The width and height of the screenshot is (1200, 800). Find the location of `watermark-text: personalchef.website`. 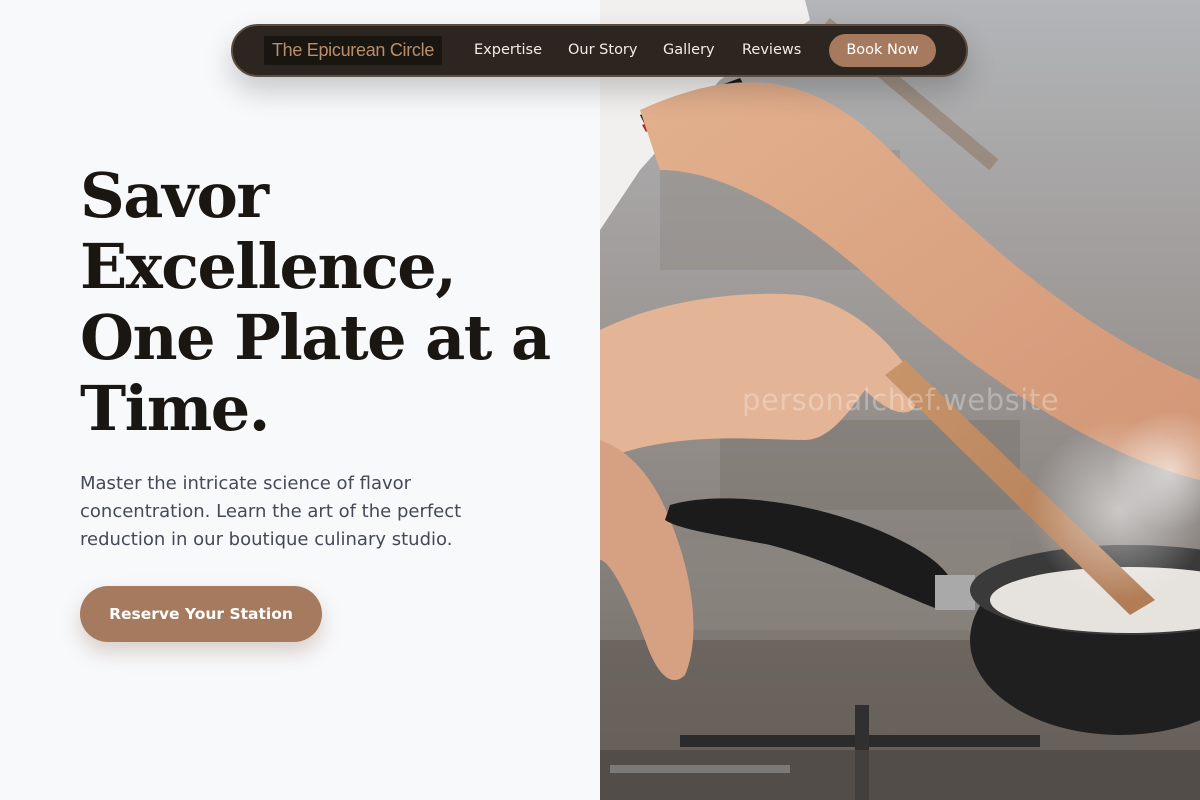

watermark-text: personalchef.website is located at coordinates (901, 400).